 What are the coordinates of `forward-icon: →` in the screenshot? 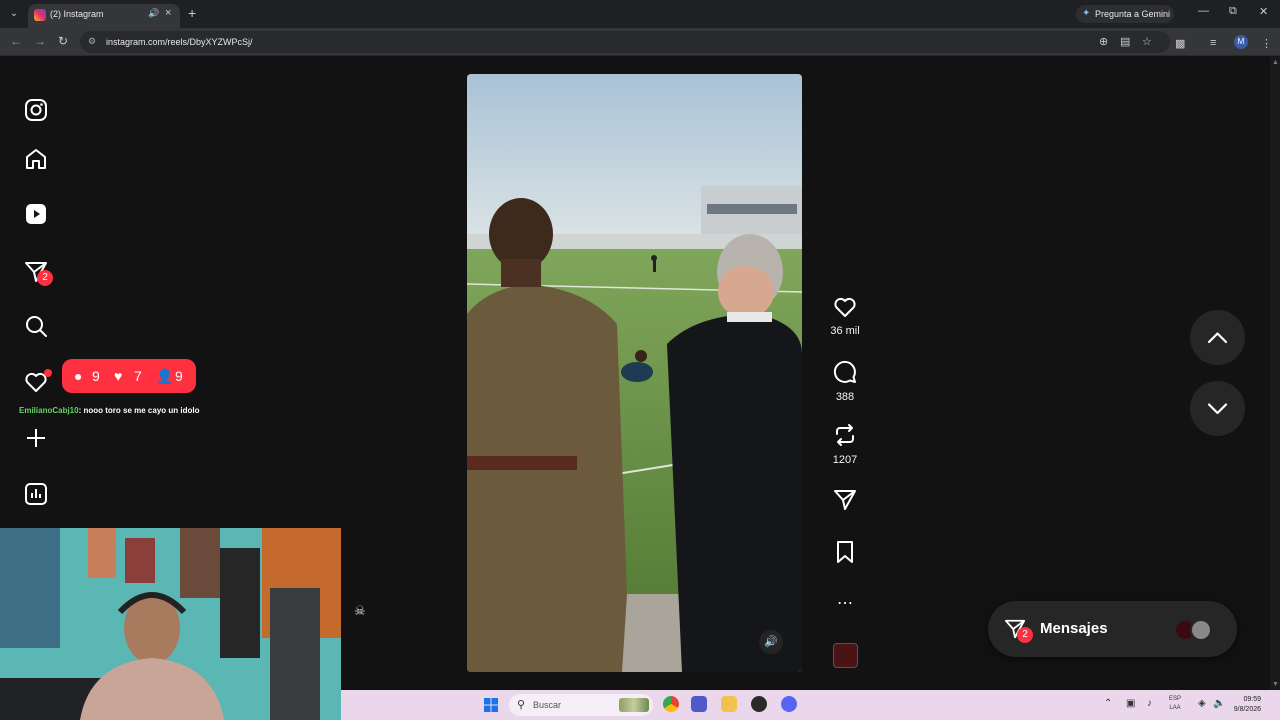 It's located at (40, 41).